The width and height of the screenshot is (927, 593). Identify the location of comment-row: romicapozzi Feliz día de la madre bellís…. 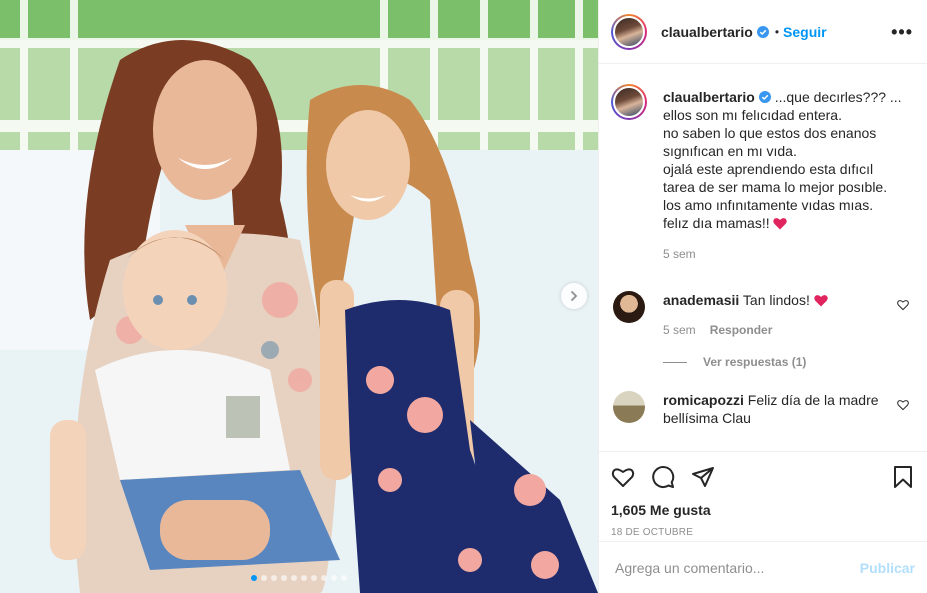
(763, 409).